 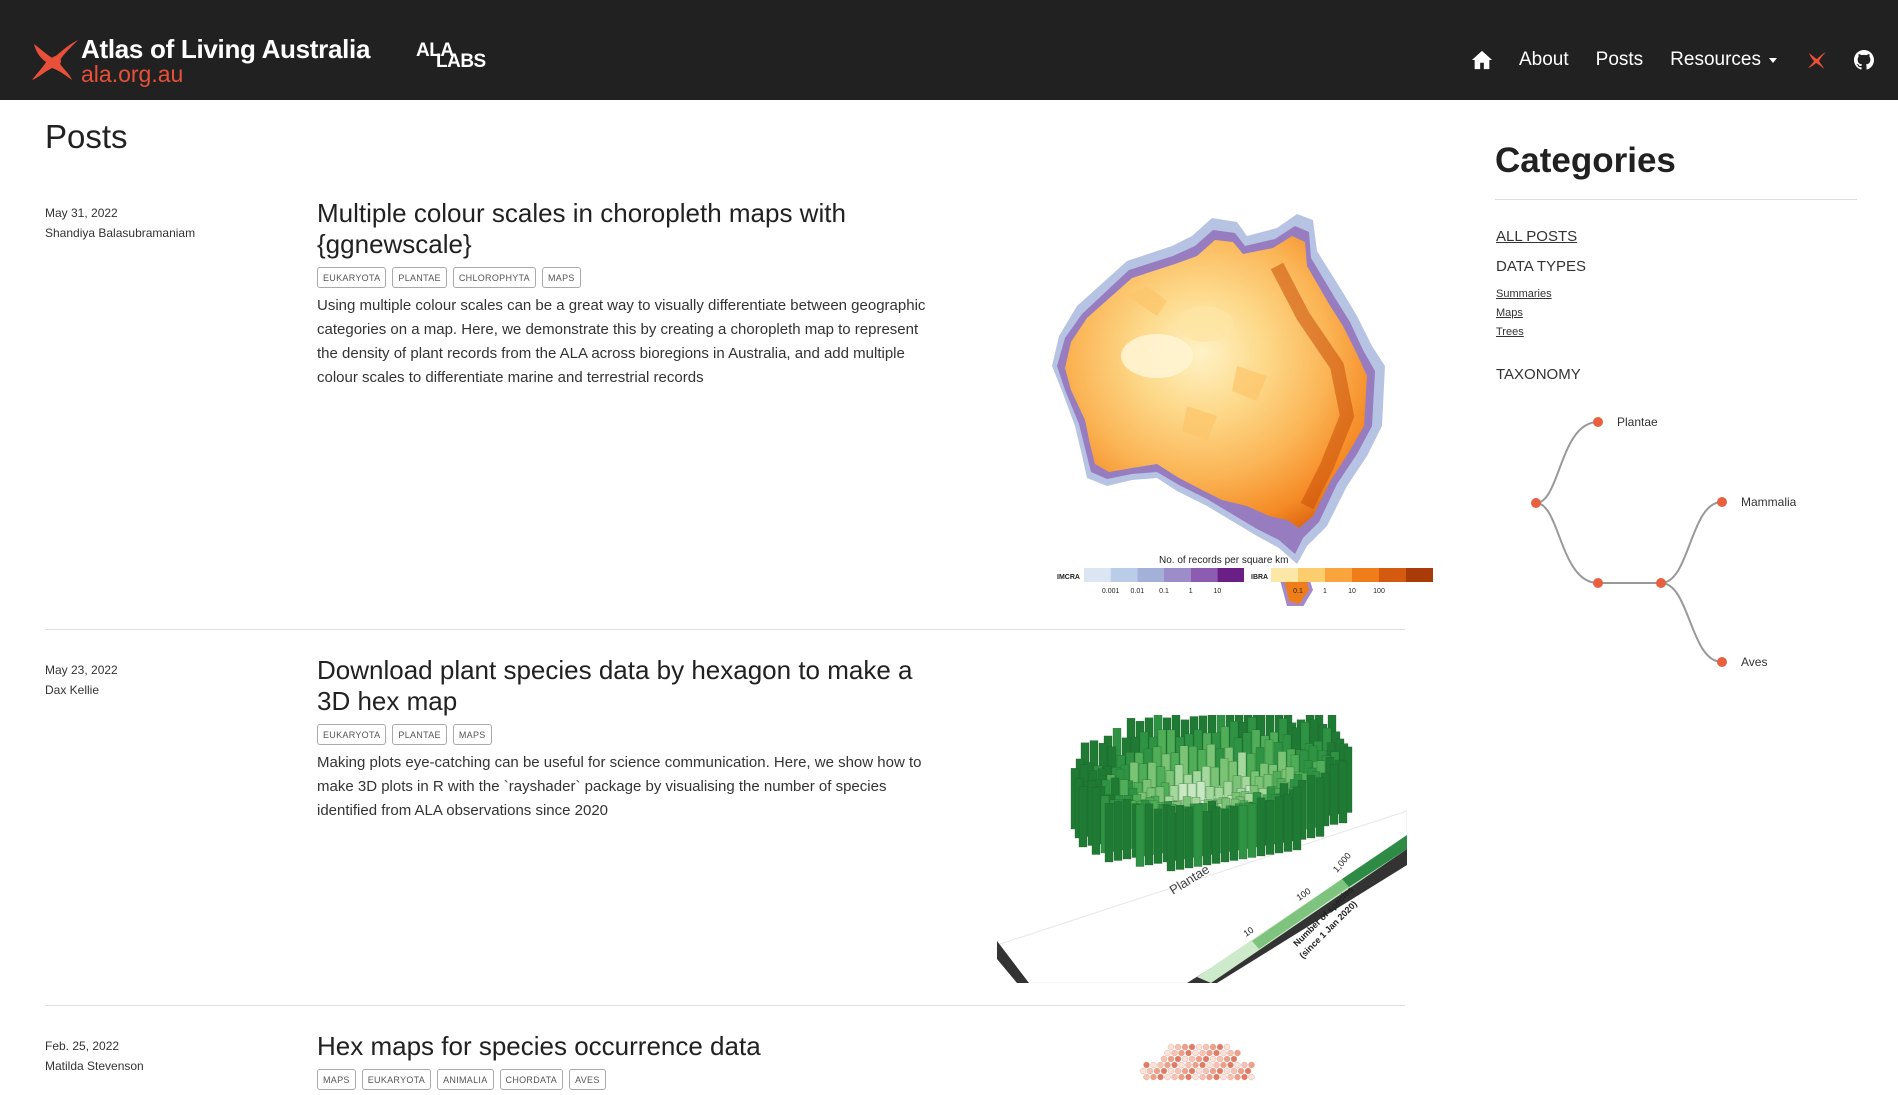 I want to click on page-title: Posts, so click(x=86, y=136).